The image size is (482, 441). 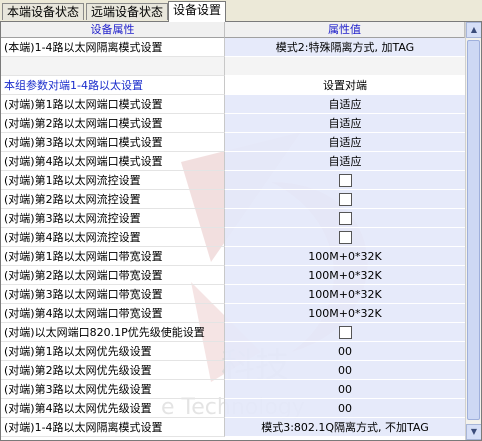 What do you see at coordinates (345, 66) in the screenshot?
I see `property-value` at bounding box center [345, 66].